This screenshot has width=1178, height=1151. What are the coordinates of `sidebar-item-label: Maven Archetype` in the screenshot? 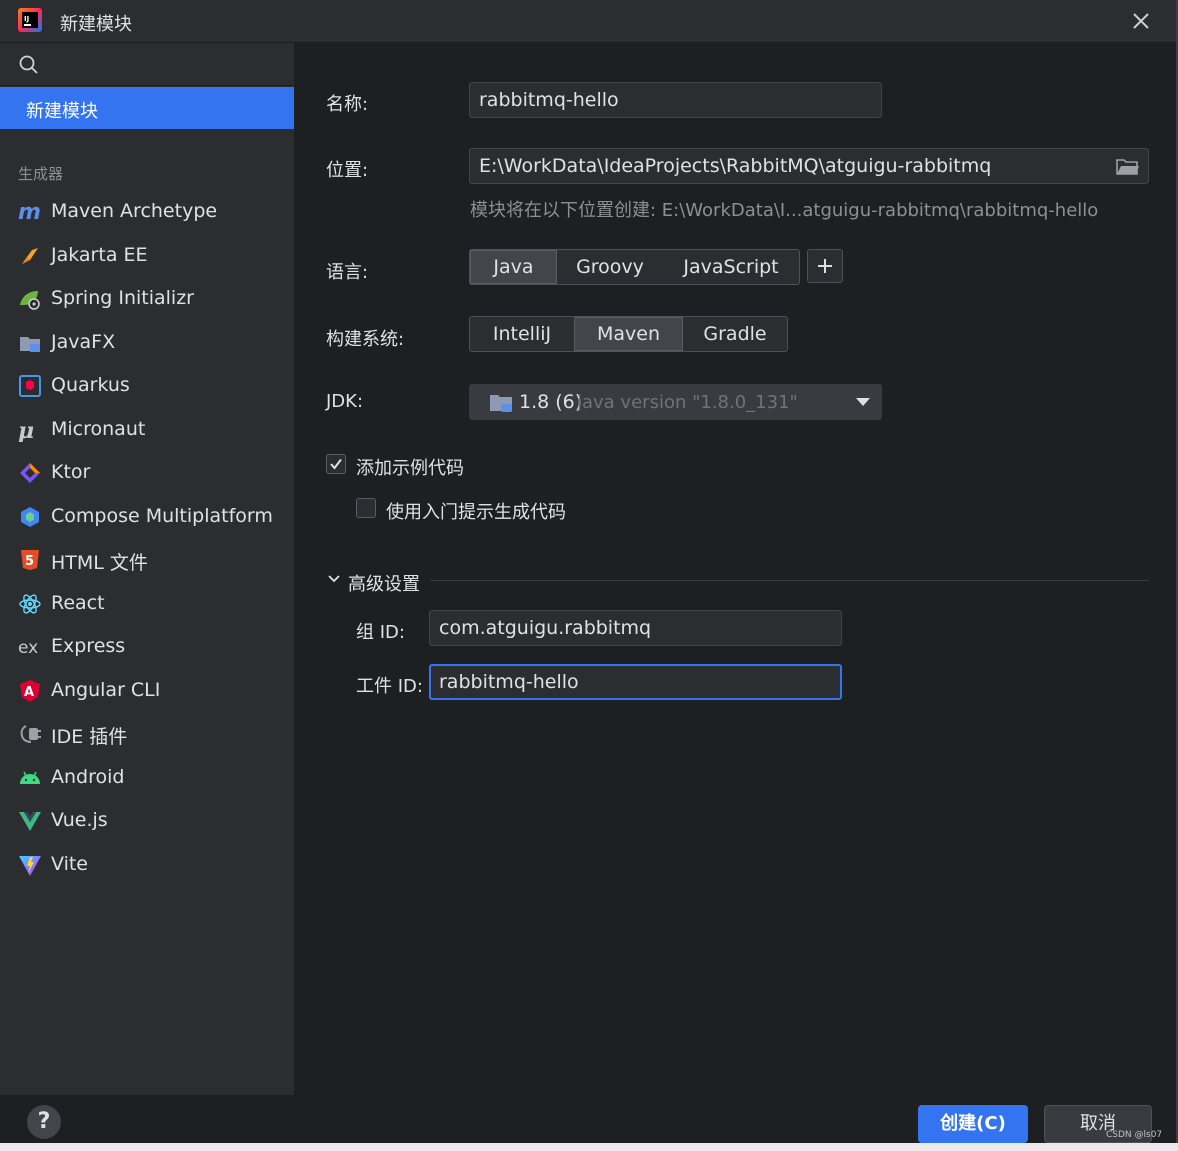 It's located at (134, 211).